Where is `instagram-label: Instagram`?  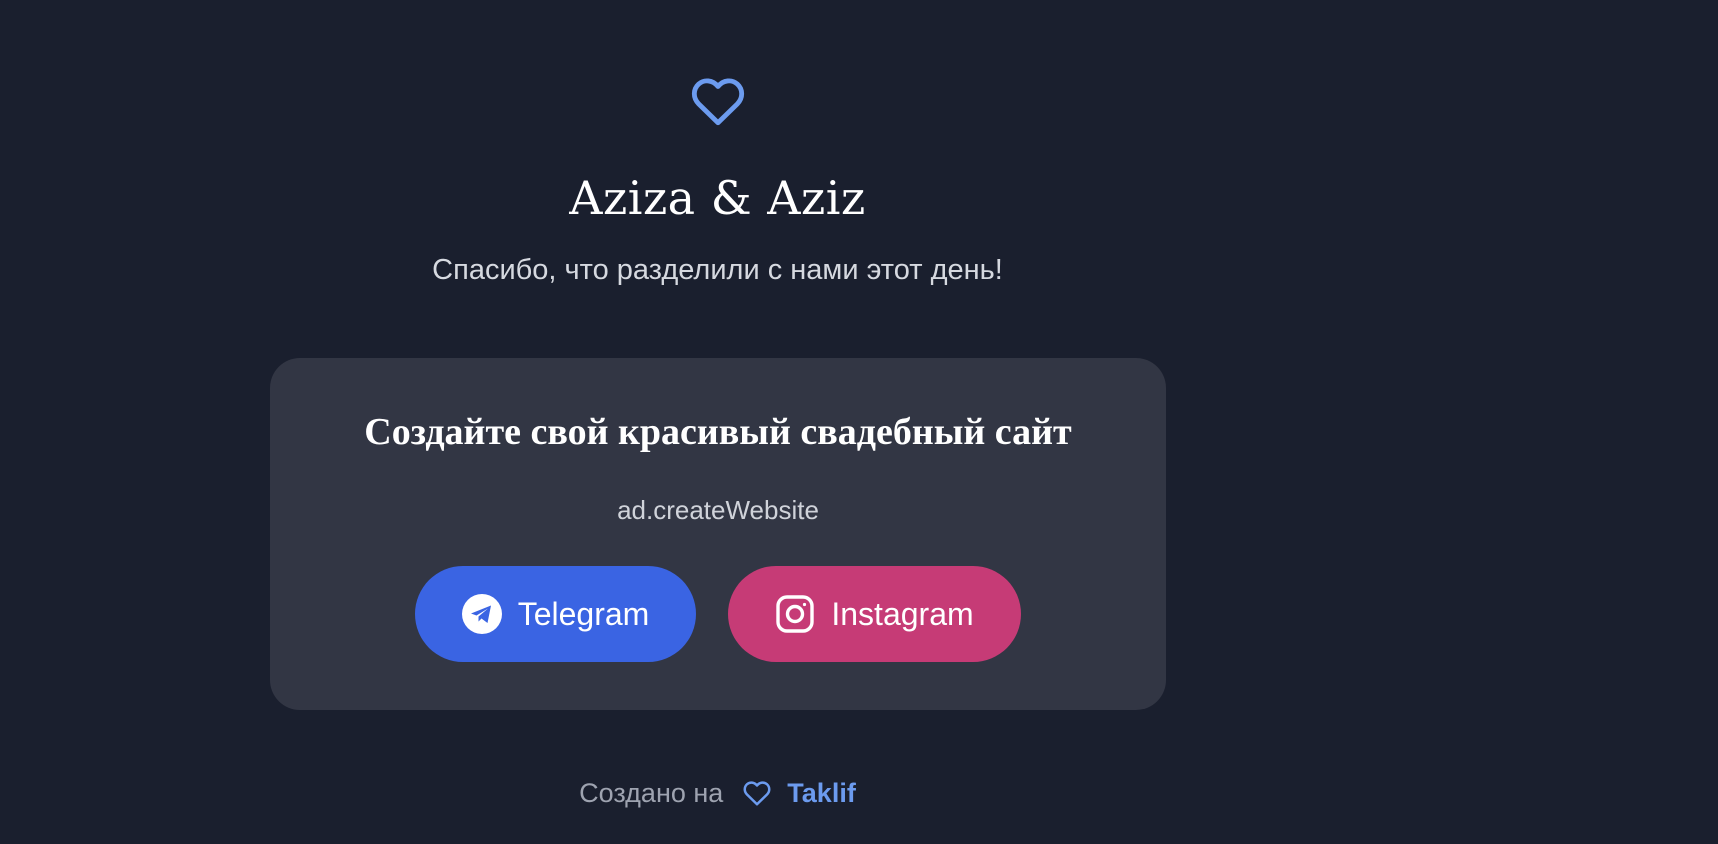
instagram-label: Instagram is located at coordinates (902, 613).